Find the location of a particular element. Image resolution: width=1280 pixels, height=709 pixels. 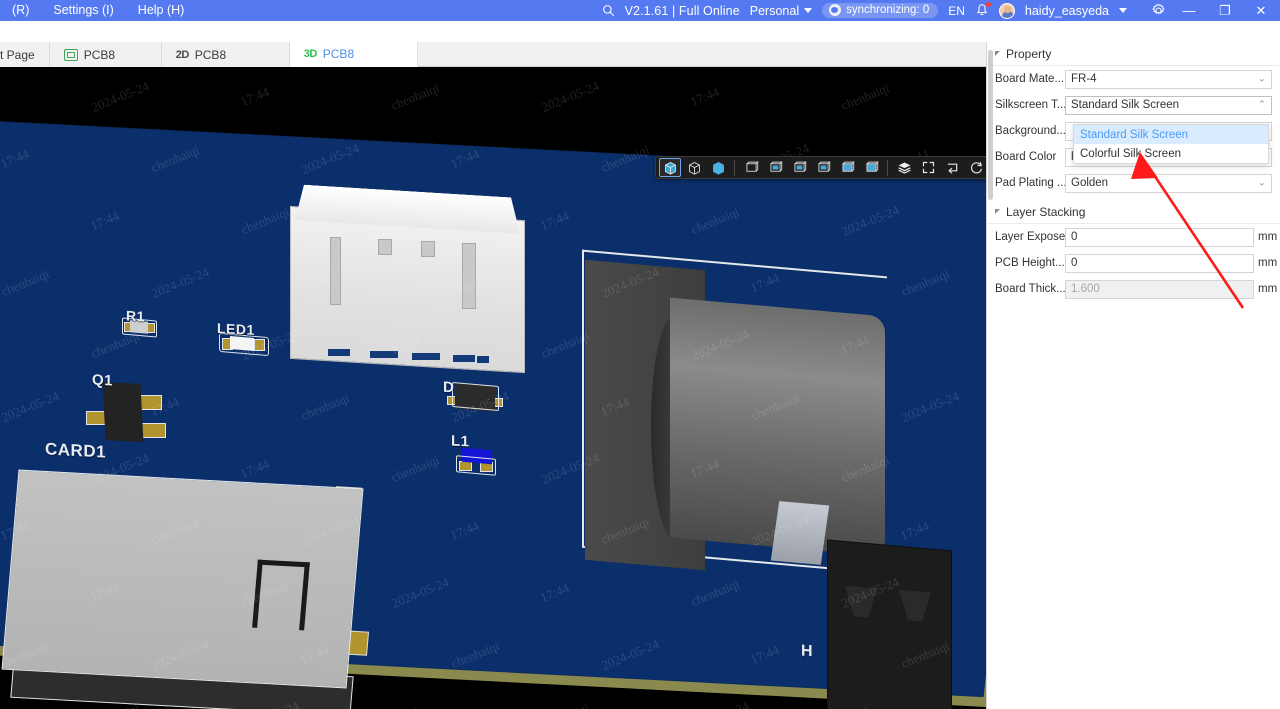

tab-3d-pcb8: 3D PCB8 is located at coordinates (353, 54).